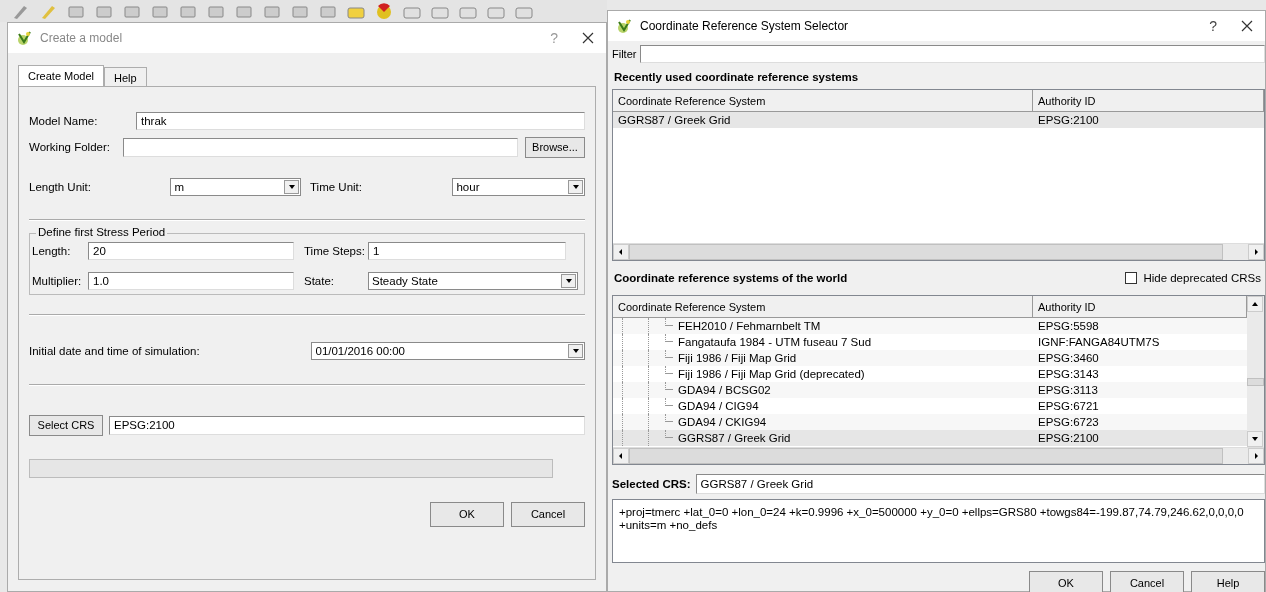 Image resolution: width=1266 pixels, height=592 pixels. Describe the element at coordinates (980, 484) in the screenshot. I see `input-field: GGRS87 / Greek Grid` at that location.